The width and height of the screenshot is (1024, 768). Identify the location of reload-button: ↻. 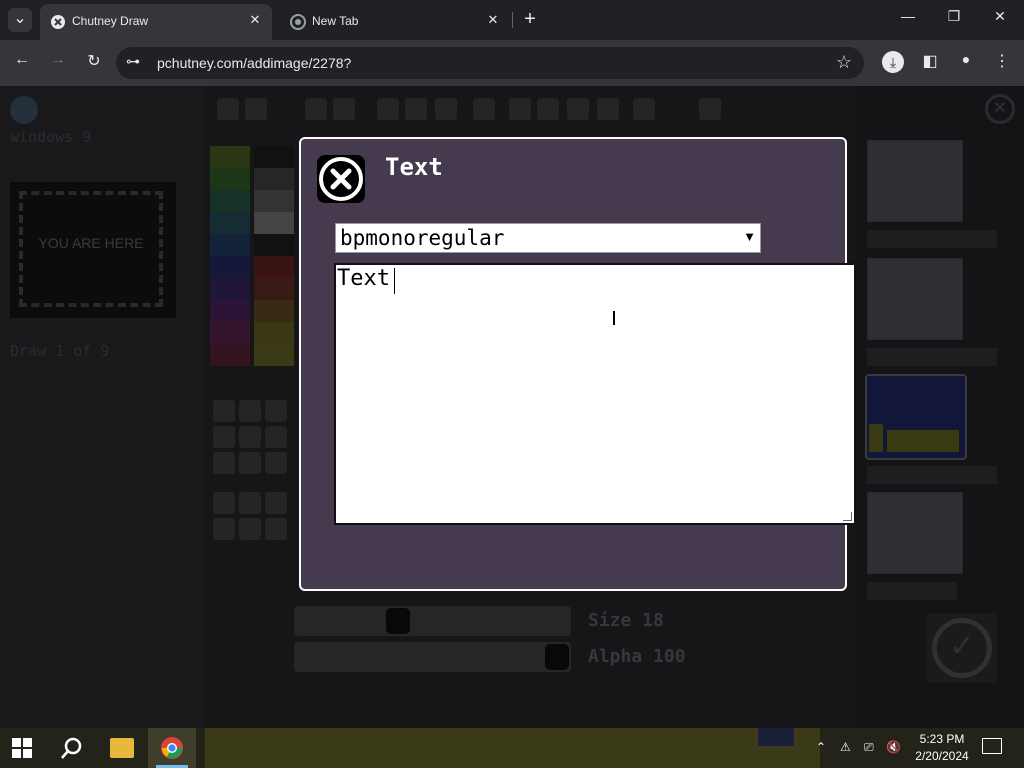
(94, 63).